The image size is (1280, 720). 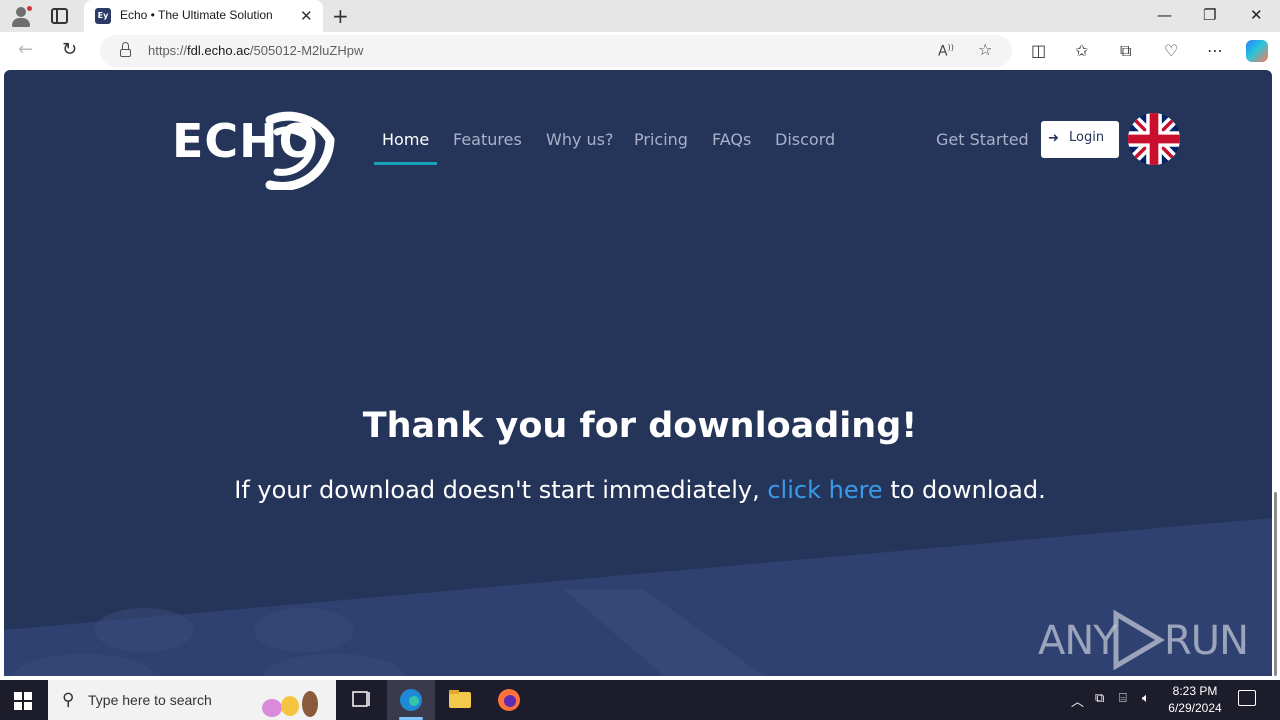 I want to click on browser-tab: Ey Echo • The Ultimate Solution ✕, so click(x=203, y=16).